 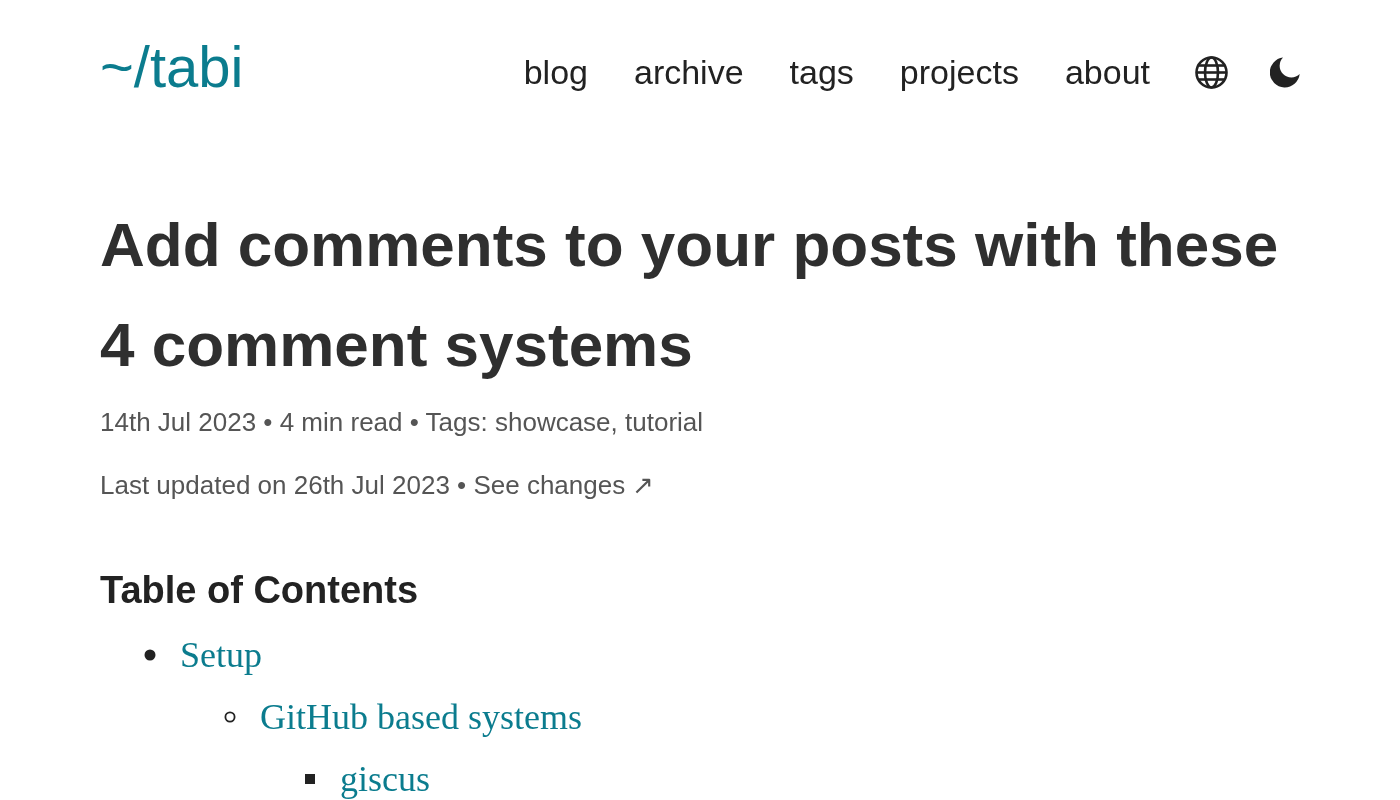 I want to click on changes-link: See changes ↗, so click(x=564, y=485).